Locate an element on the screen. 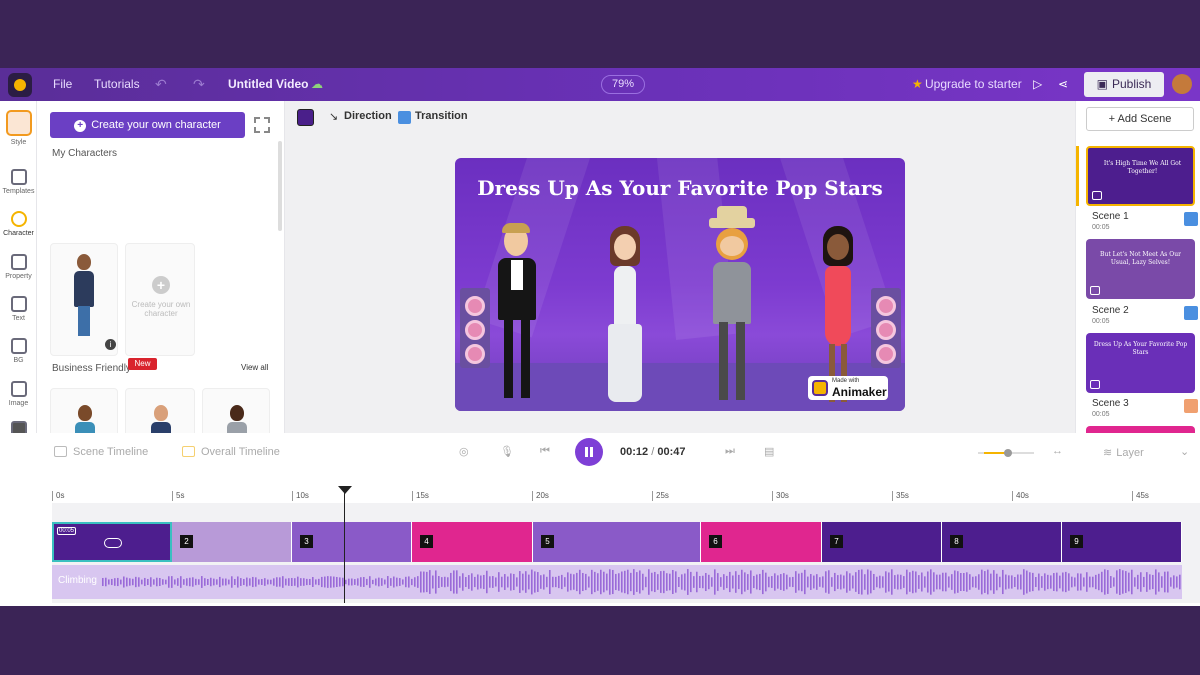  bg-color-swatch is located at coordinates (305, 117).